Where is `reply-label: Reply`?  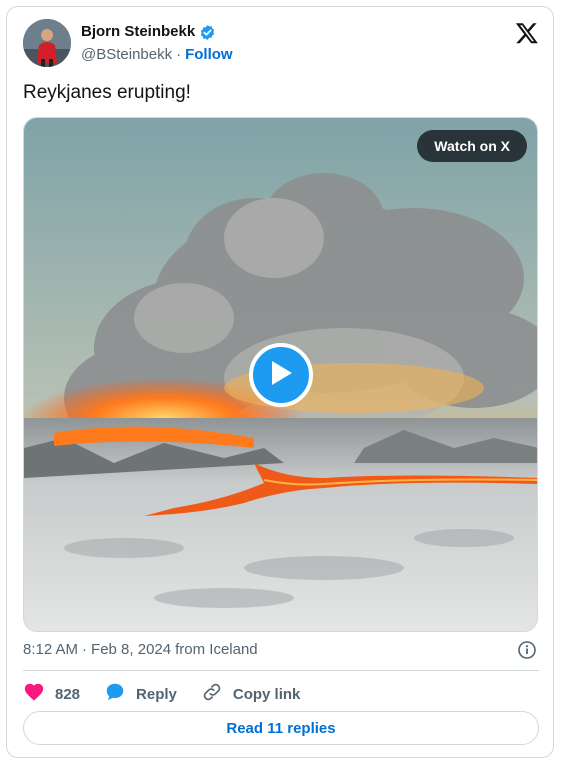
reply-label: Reply is located at coordinates (156, 694).